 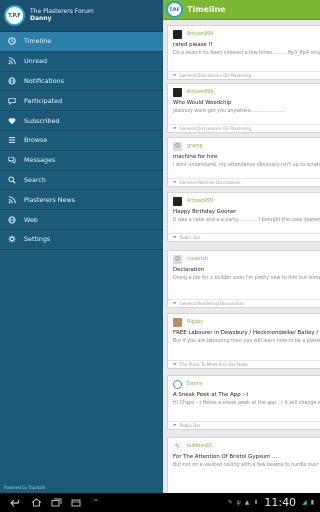 I want to click on post-title: Who Would Woodchip, so click(x=202, y=103).